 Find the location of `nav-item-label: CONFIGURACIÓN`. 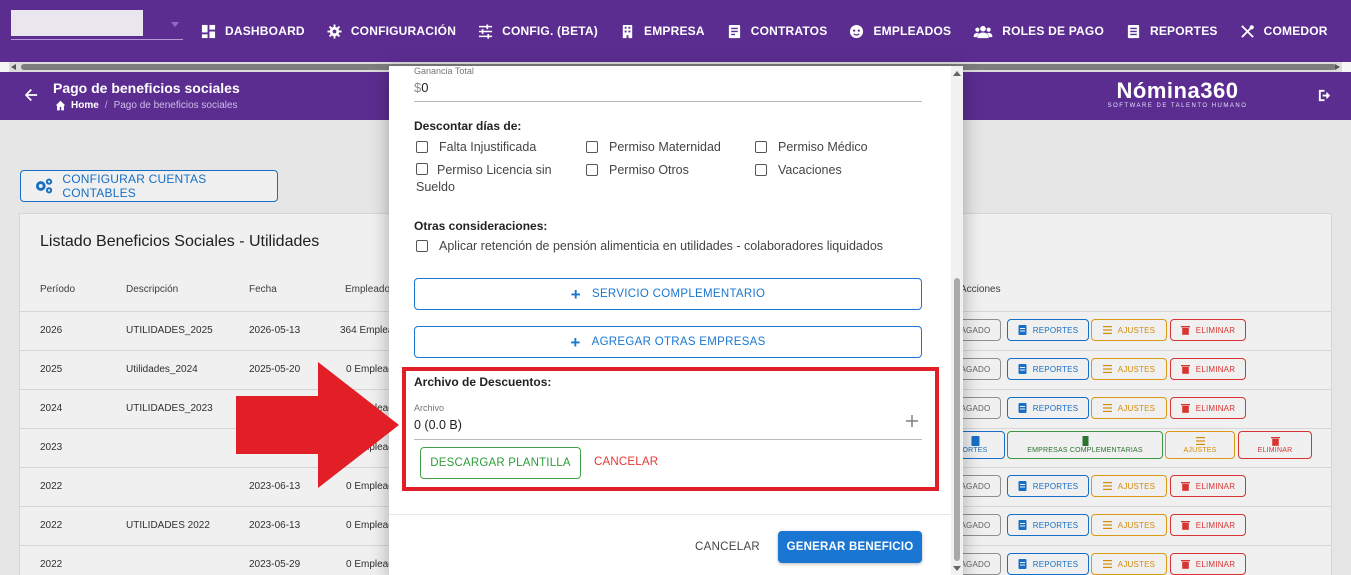

nav-item-label: CONFIGURACIÓN is located at coordinates (403, 31).